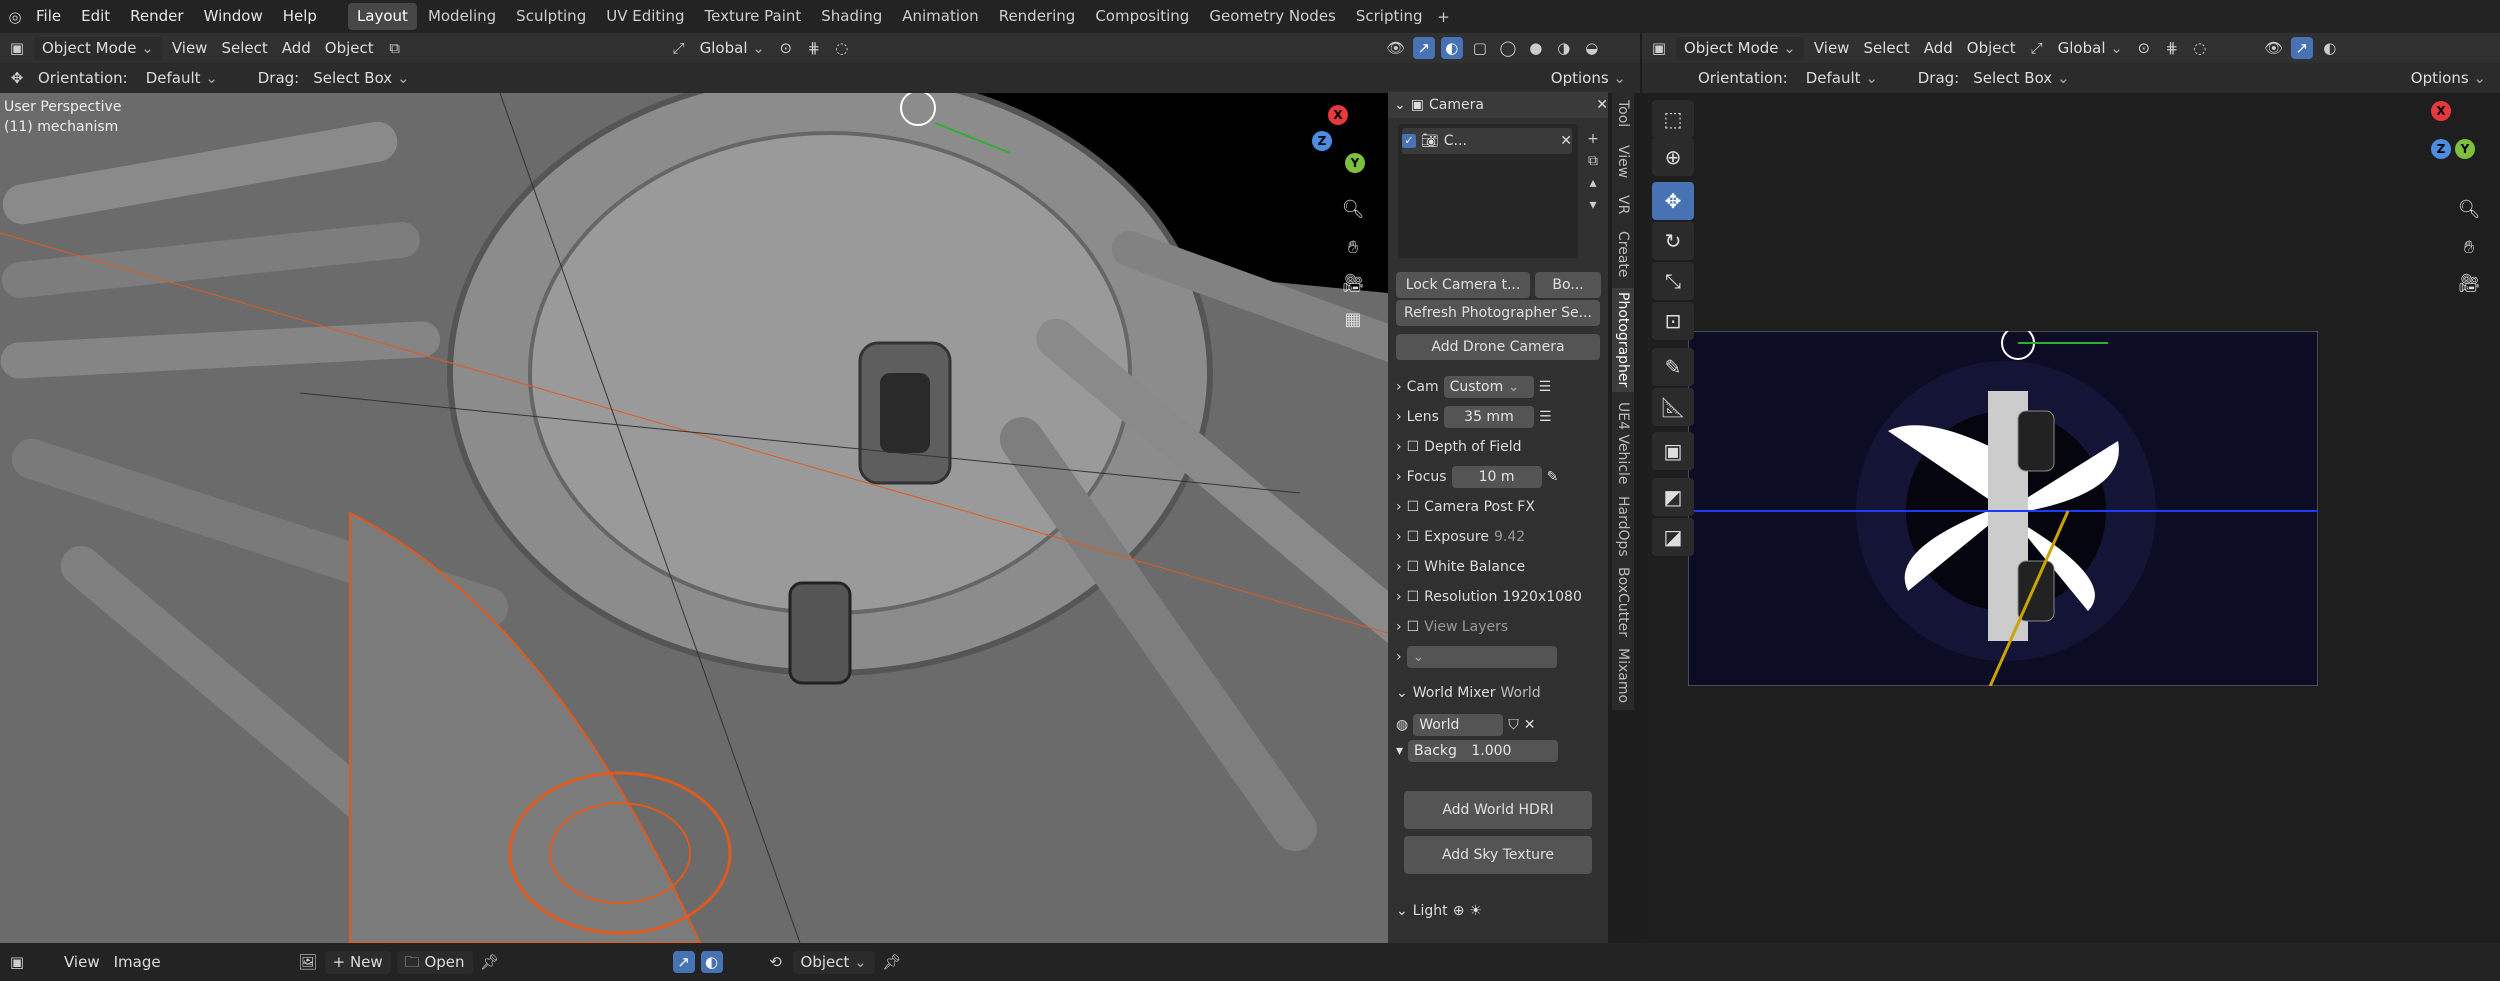 The width and height of the screenshot is (2500, 981). Describe the element at coordinates (940, 16) in the screenshot. I see `workspace-tab-animation: Animation` at that location.